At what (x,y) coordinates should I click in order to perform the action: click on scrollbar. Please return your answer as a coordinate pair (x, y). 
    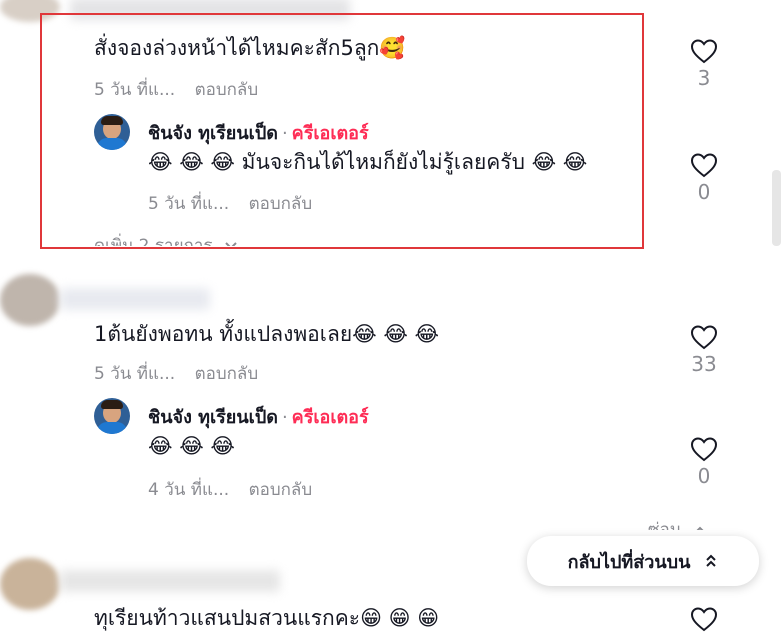
    Looking at the image, I should click on (776, 208).